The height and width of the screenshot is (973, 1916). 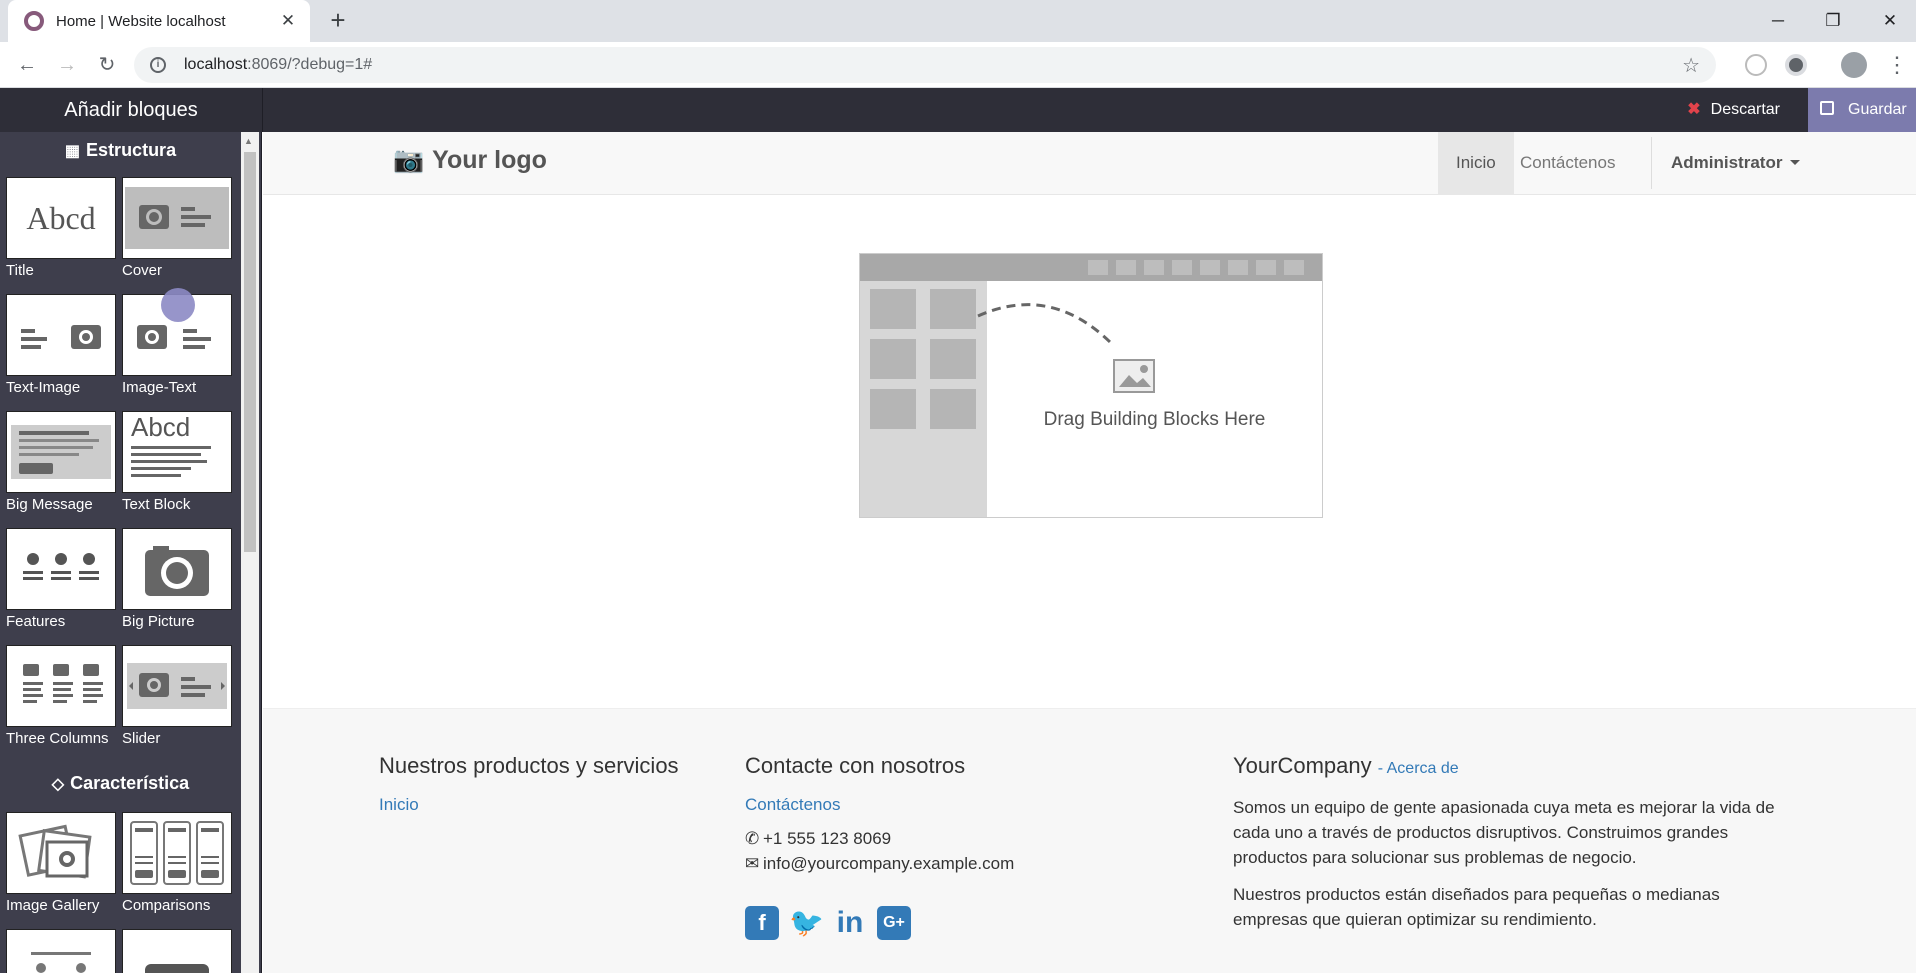 I want to click on minimize-button: ─, so click(x=1778, y=21).